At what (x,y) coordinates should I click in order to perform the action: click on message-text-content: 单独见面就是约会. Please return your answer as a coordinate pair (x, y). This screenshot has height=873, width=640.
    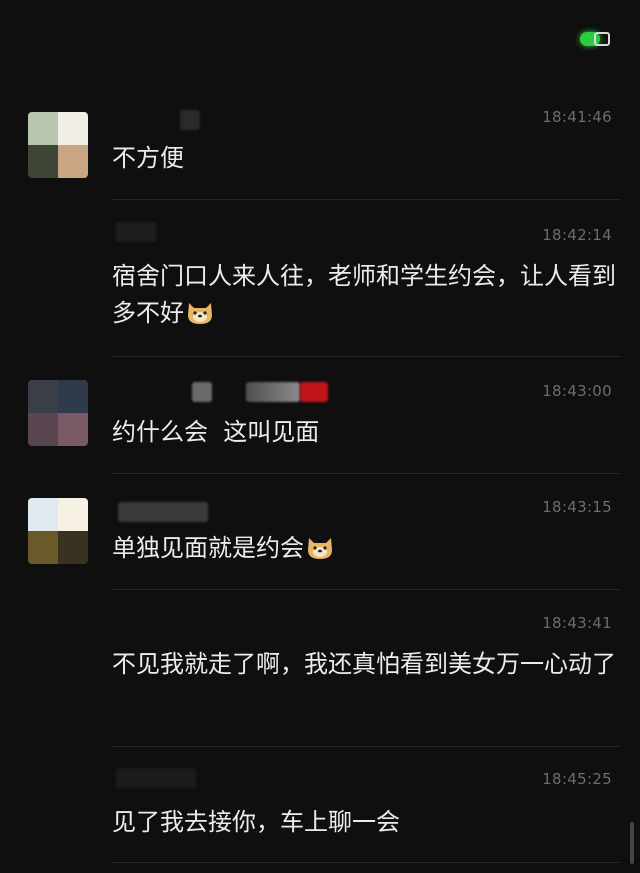
    Looking at the image, I should click on (208, 548).